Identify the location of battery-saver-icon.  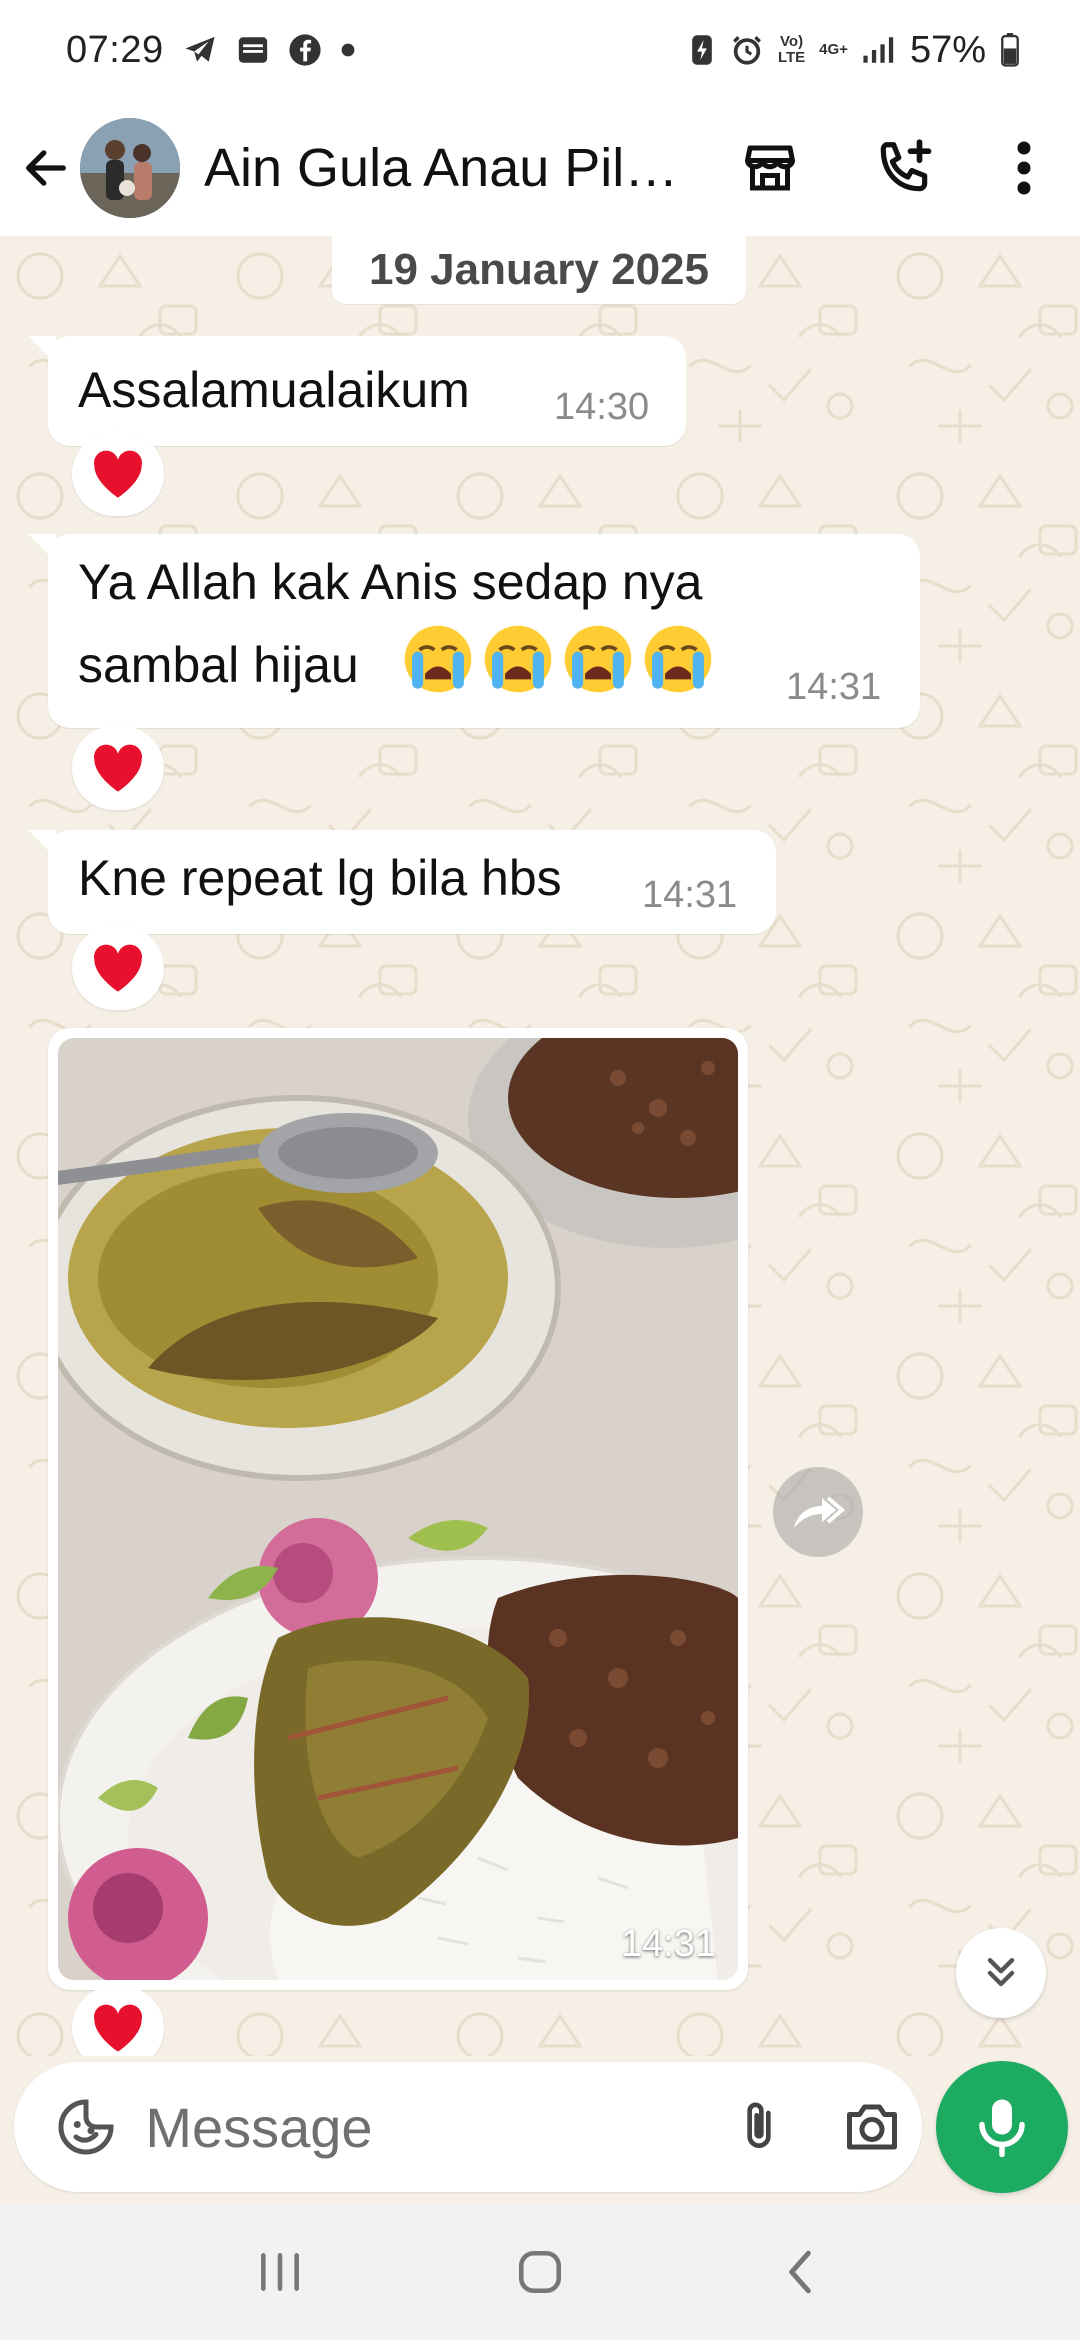
(702, 50).